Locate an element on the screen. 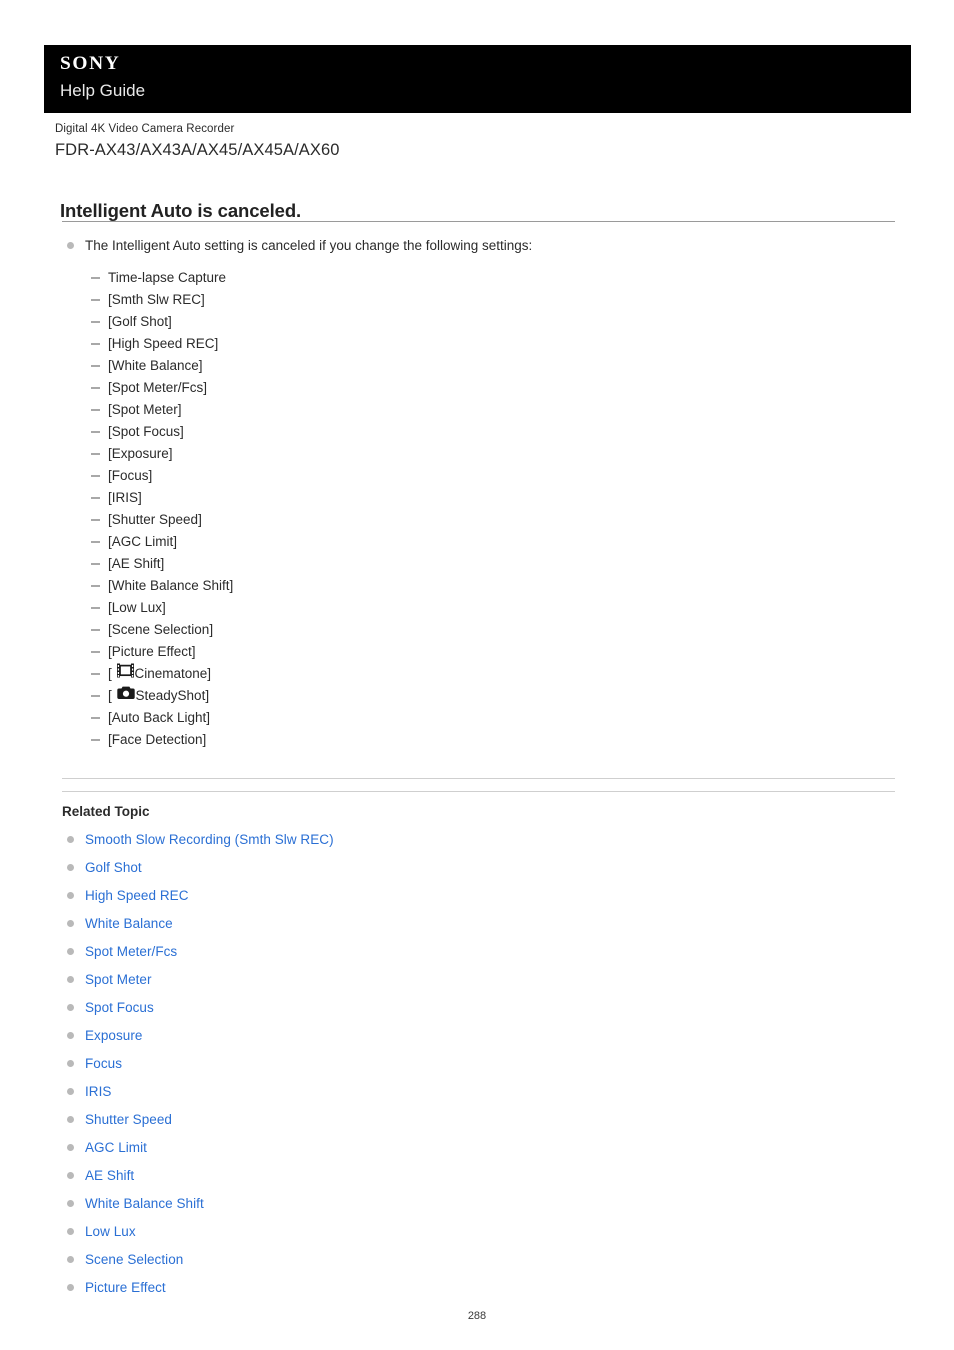  setting-label: [Smth Slw REC] is located at coordinates (156, 299).